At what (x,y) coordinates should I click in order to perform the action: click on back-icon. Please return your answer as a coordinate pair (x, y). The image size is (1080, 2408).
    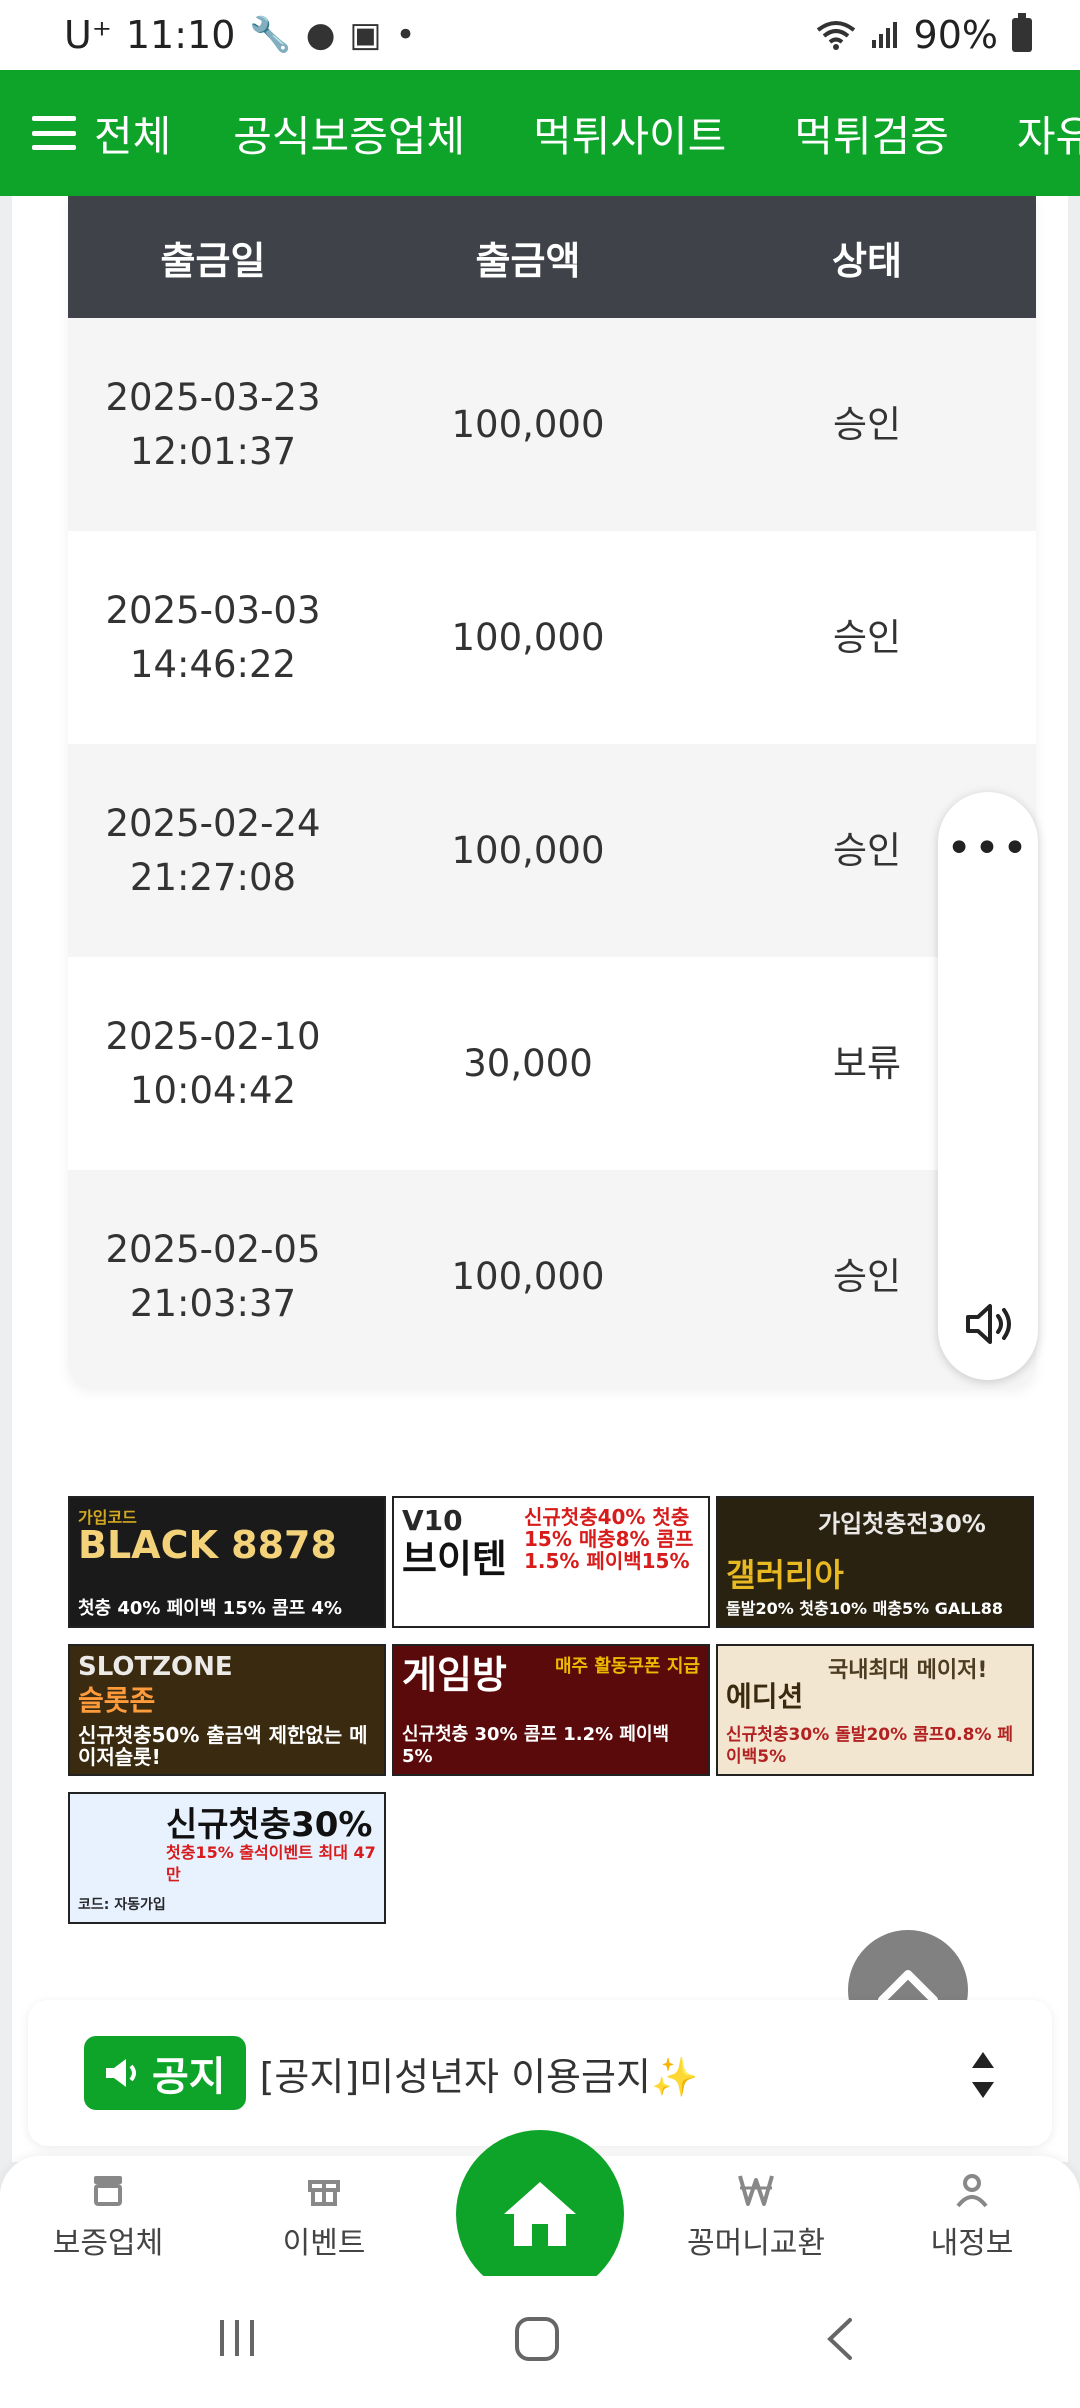
    Looking at the image, I should click on (840, 2339).